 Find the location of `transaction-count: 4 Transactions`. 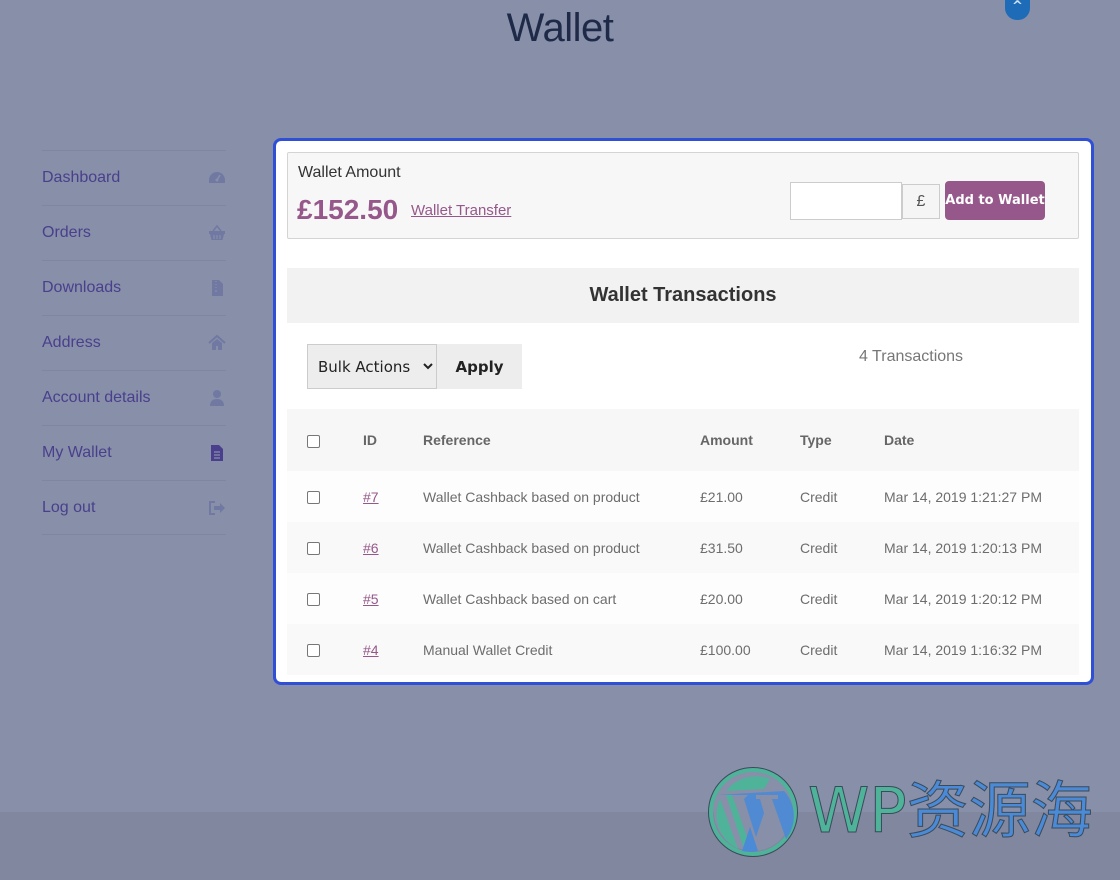

transaction-count: 4 Transactions is located at coordinates (911, 356).